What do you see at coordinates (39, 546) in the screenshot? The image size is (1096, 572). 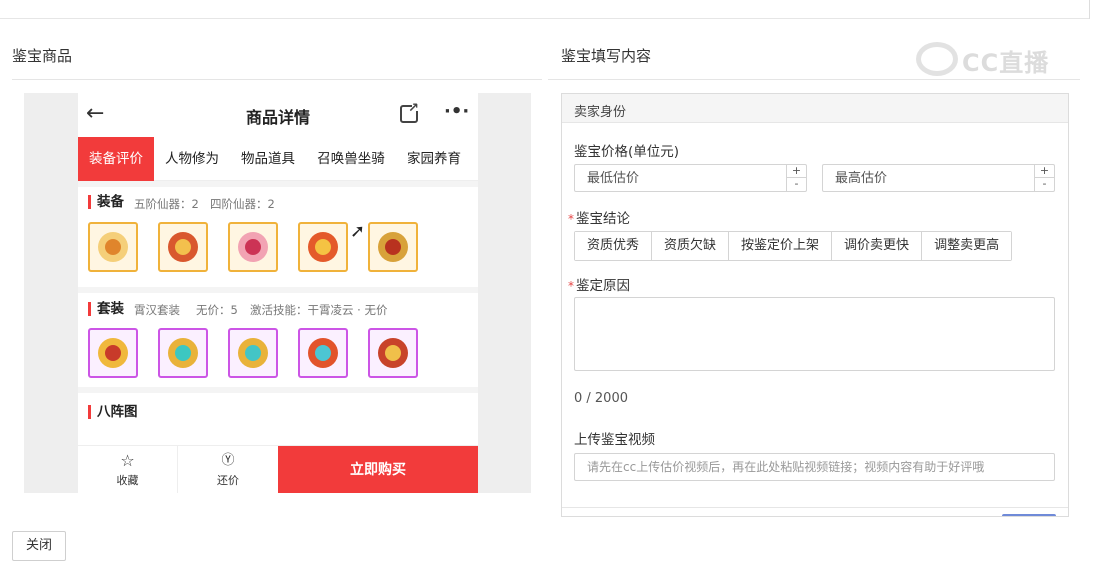 I see `close-button: 关闭` at bounding box center [39, 546].